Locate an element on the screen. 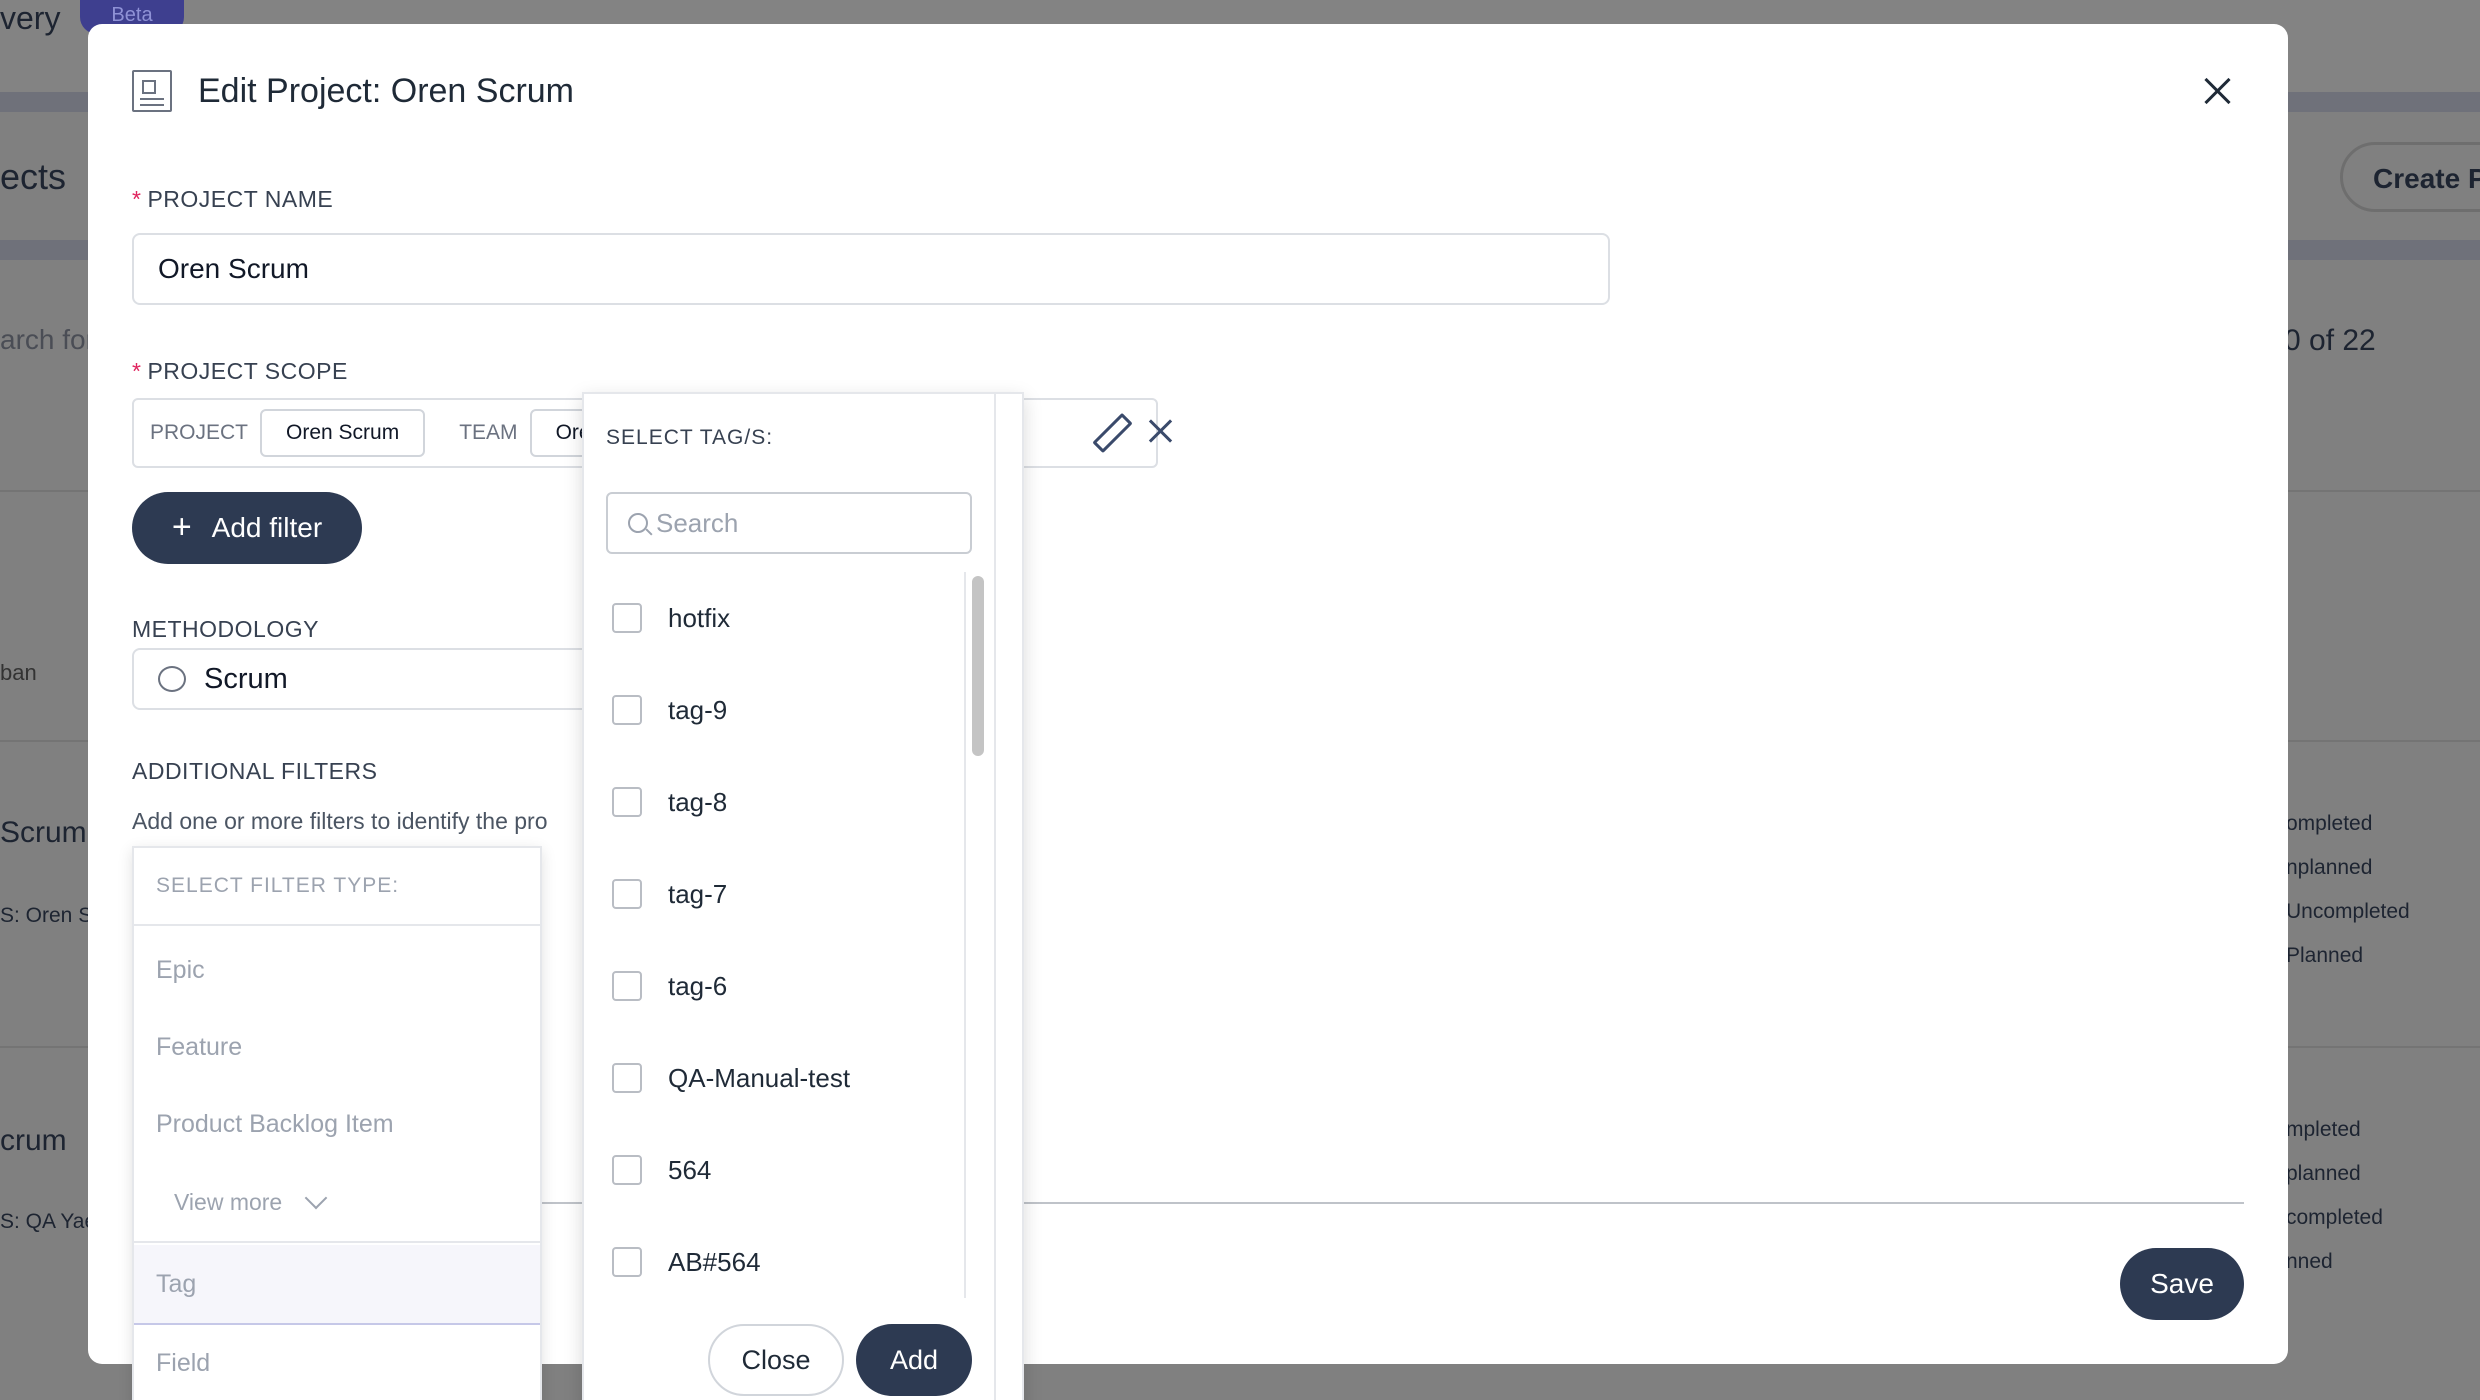 This screenshot has height=1400, width=2480. tag-list-scrollbar is located at coordinates (974, 935).